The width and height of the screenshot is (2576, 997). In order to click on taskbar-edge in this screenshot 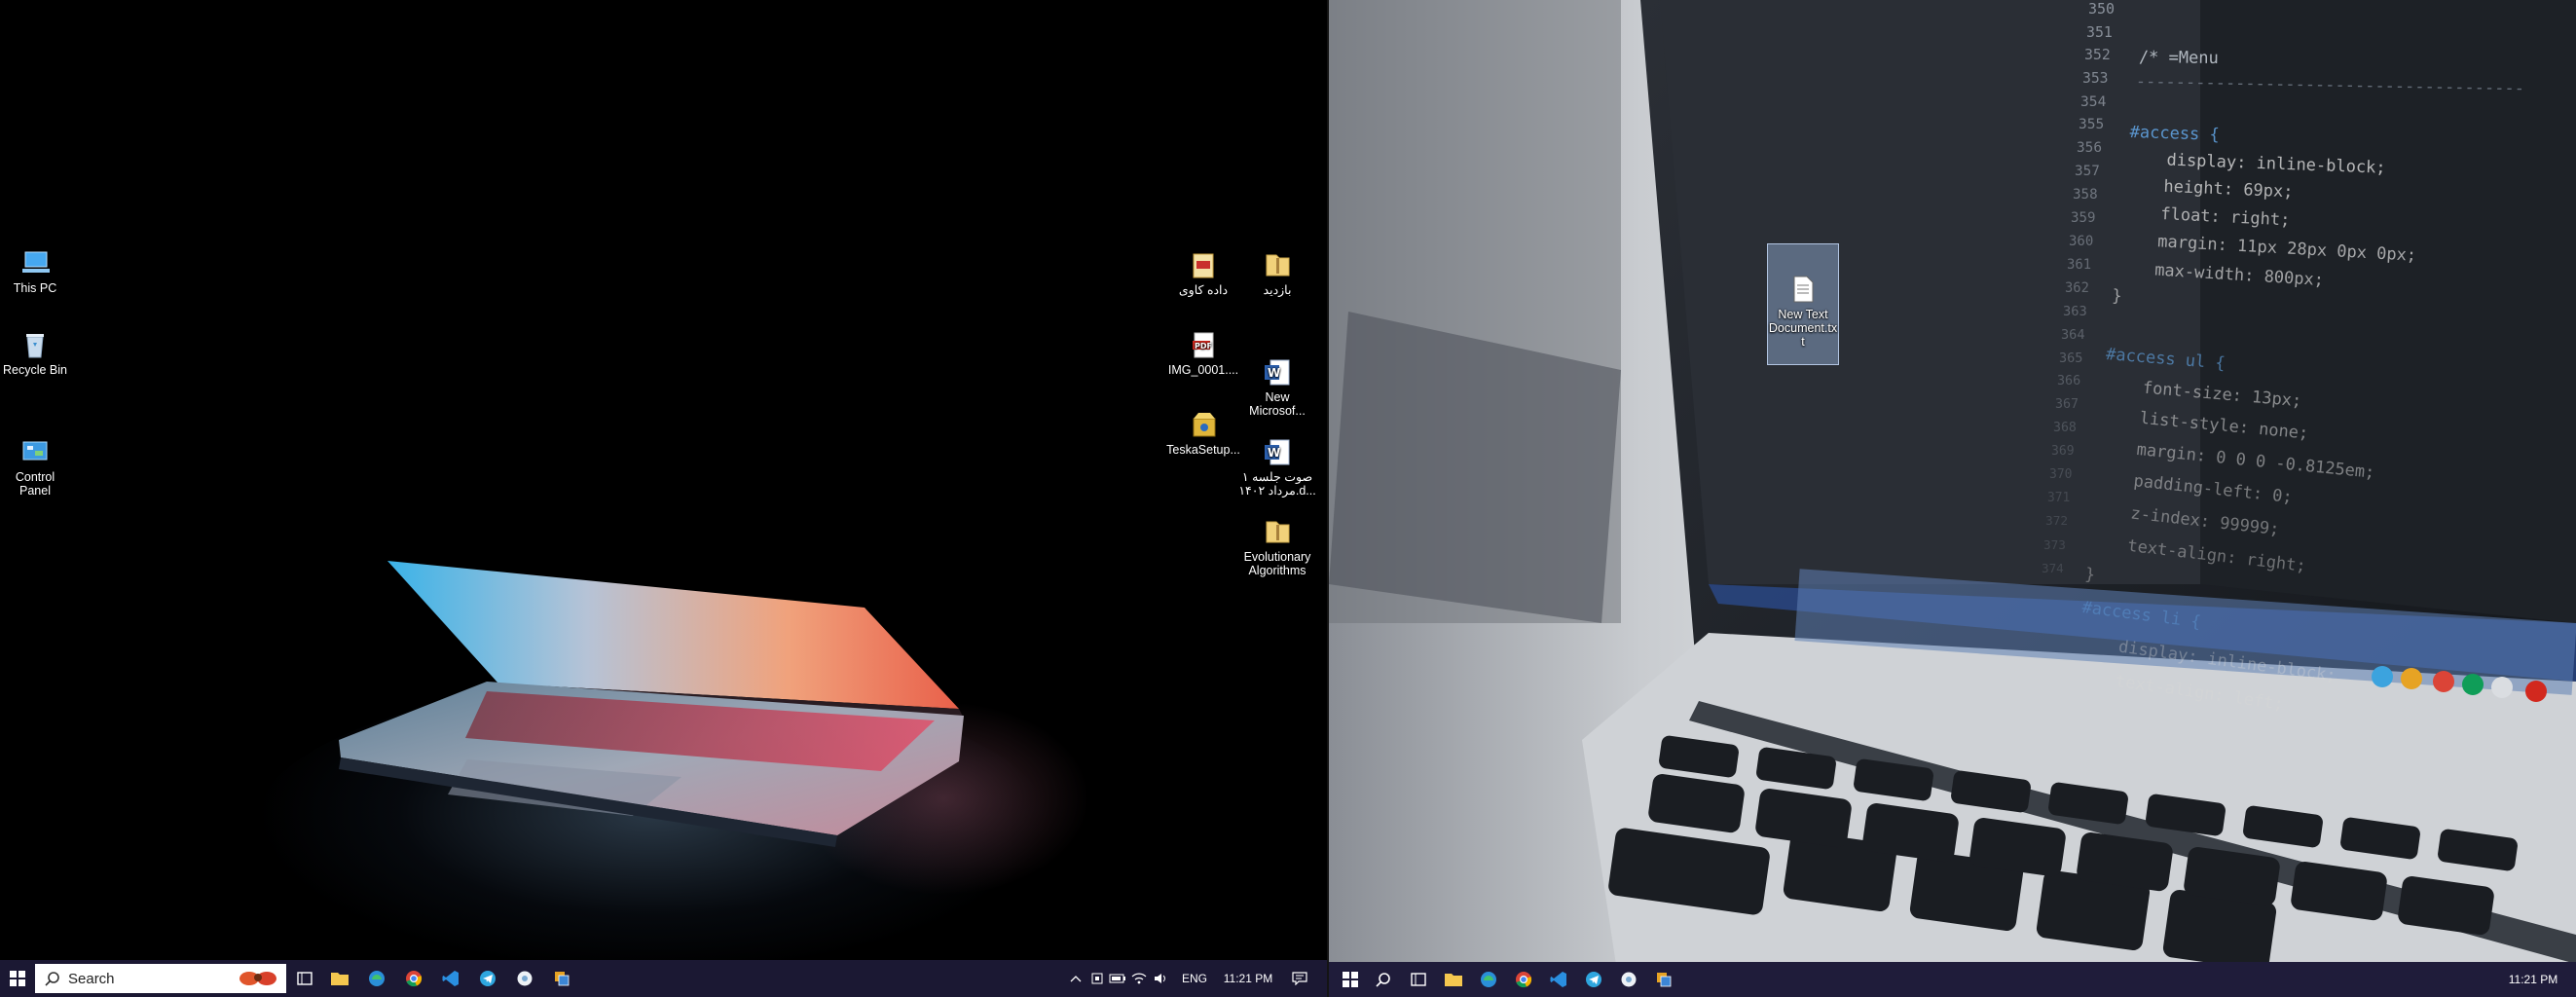, I will do `click(376, 978)`.